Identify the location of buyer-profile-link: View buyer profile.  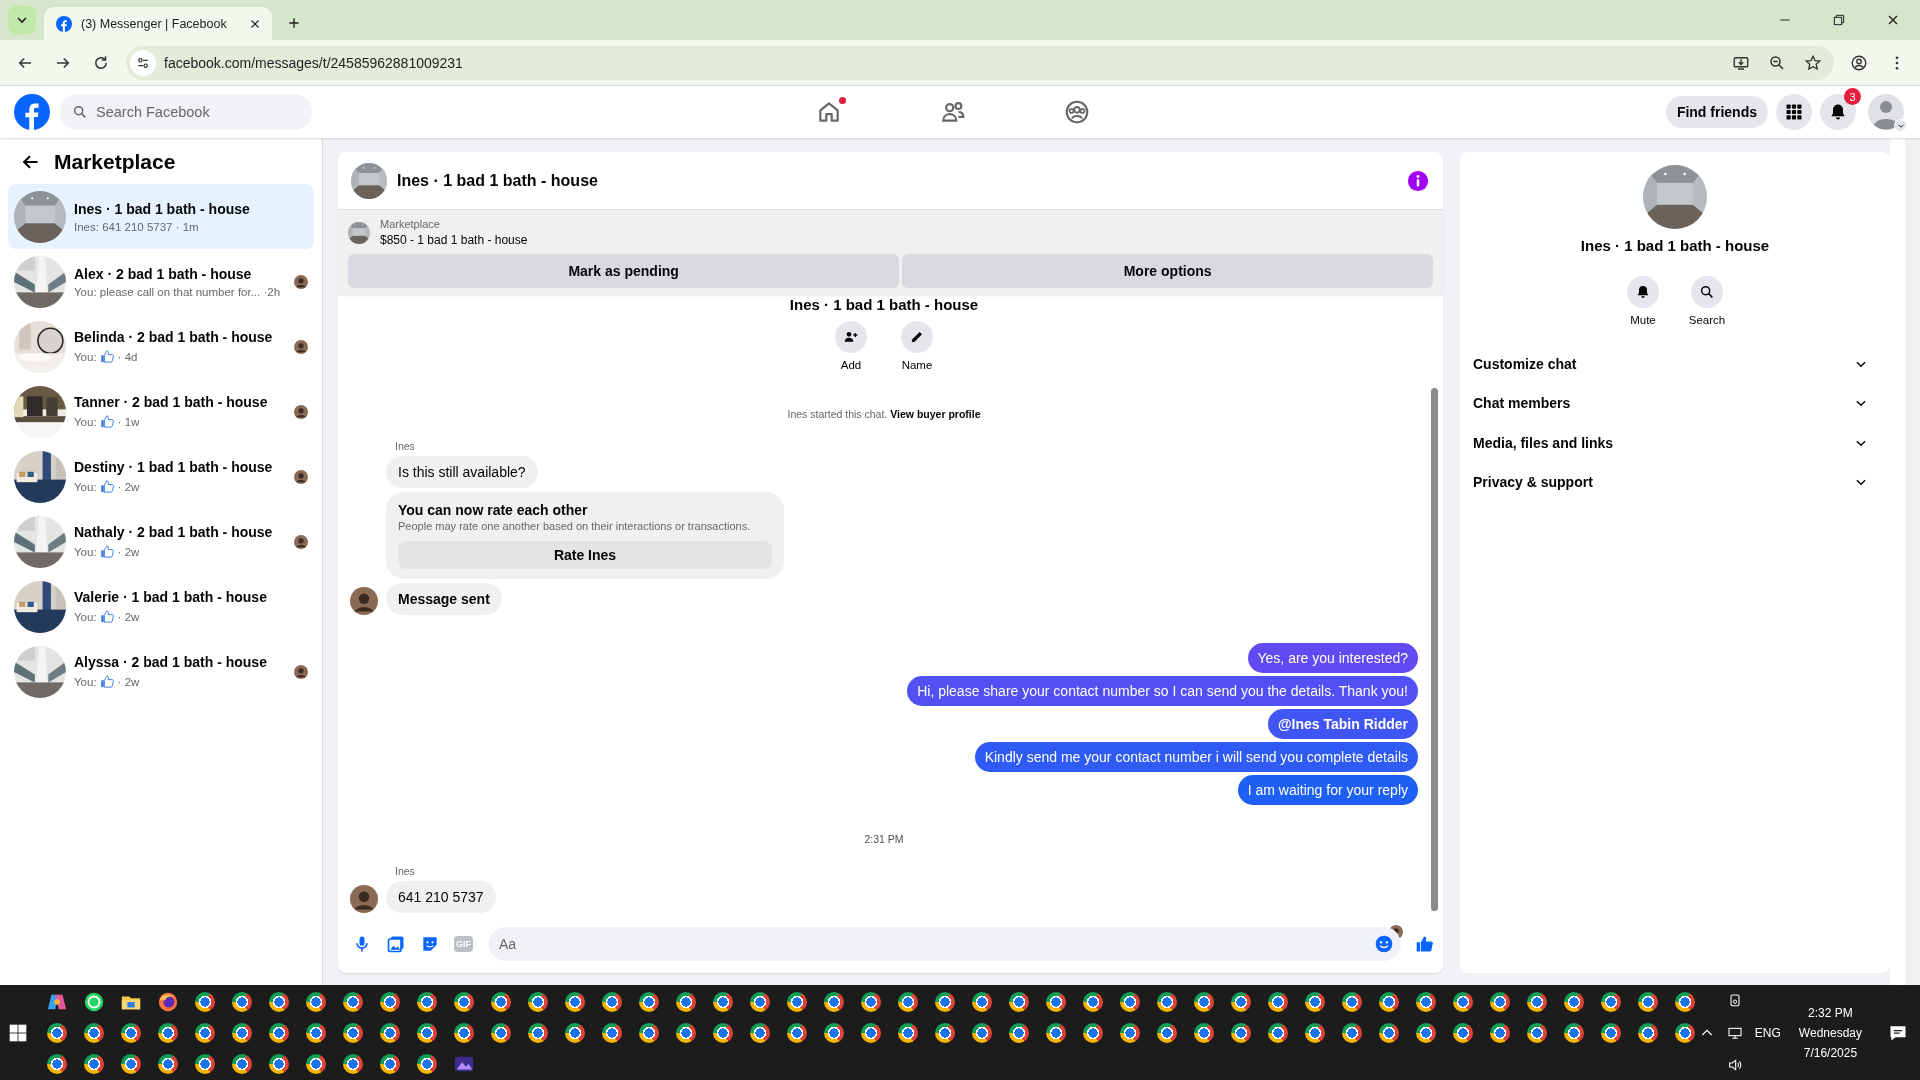
(935, 414).